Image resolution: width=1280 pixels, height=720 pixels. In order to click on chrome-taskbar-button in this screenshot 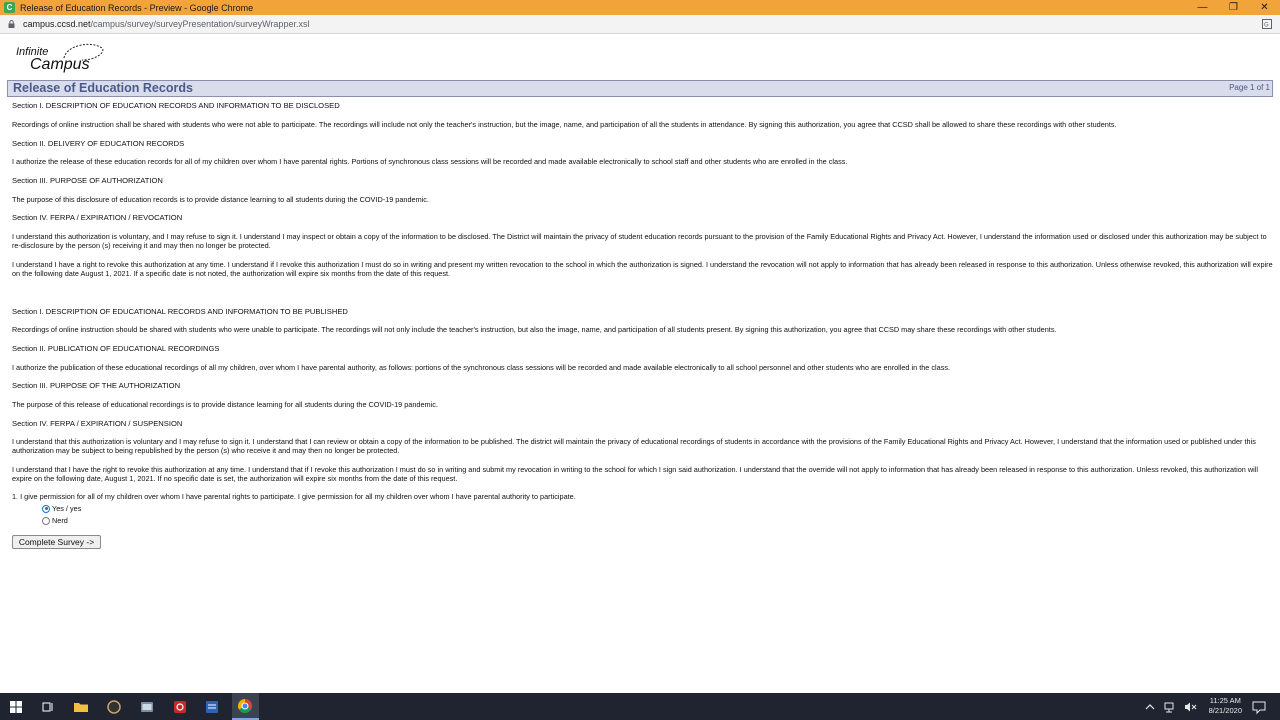, I will do `click(245, 706)`.